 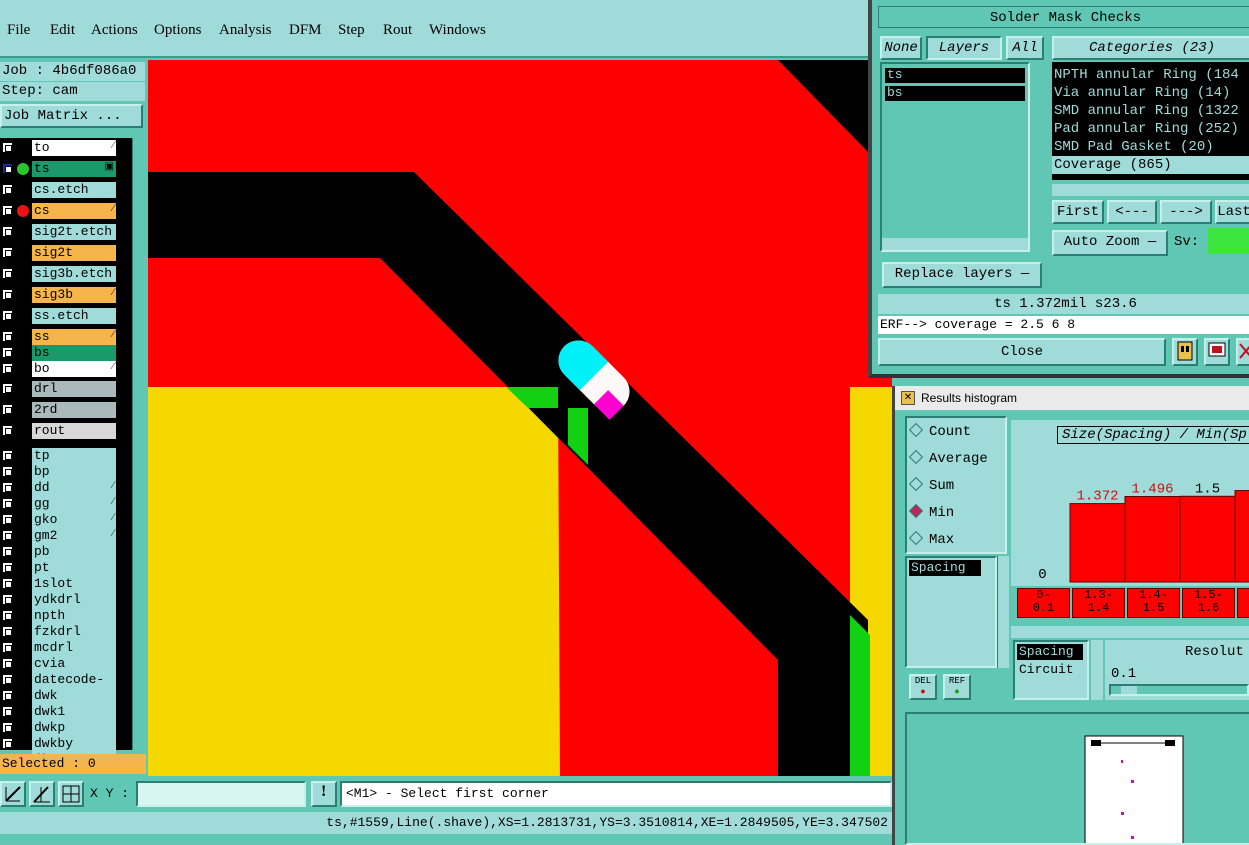 What do you see at coordinates (59, 552) in the screenshot?
I see `layer-row-pb: pb` at bounding box center [59, 552].